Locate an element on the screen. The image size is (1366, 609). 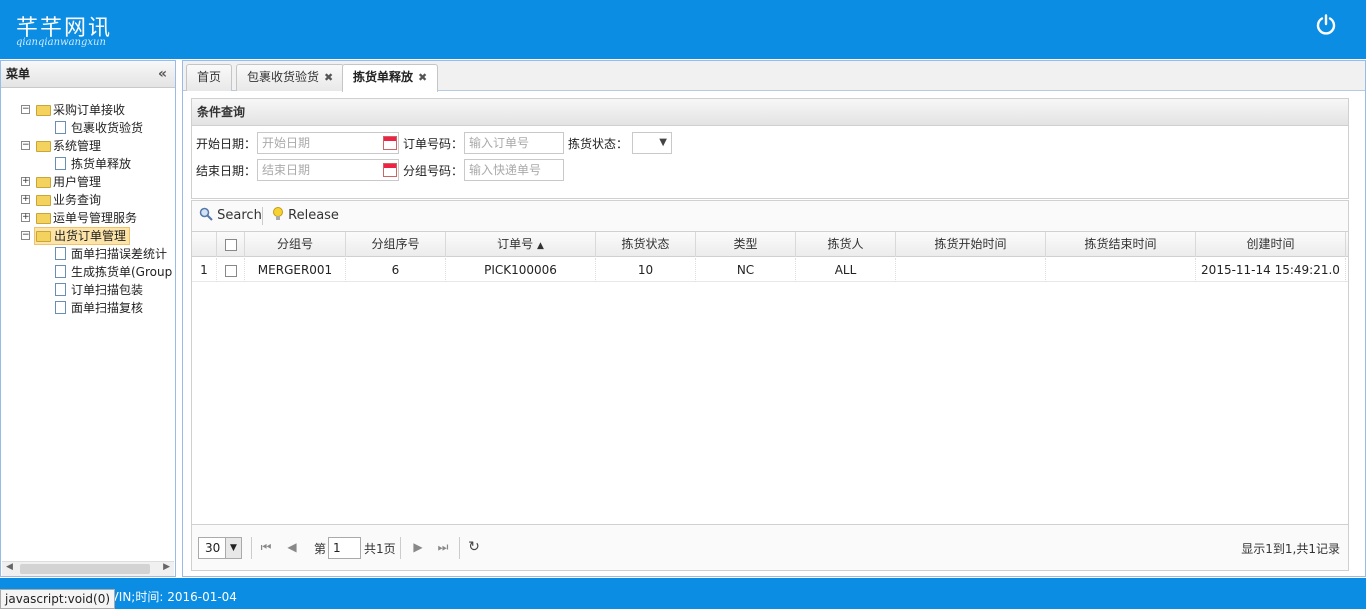
tree-folder-node: + 业务查询 is located at coordinates (88, 200).